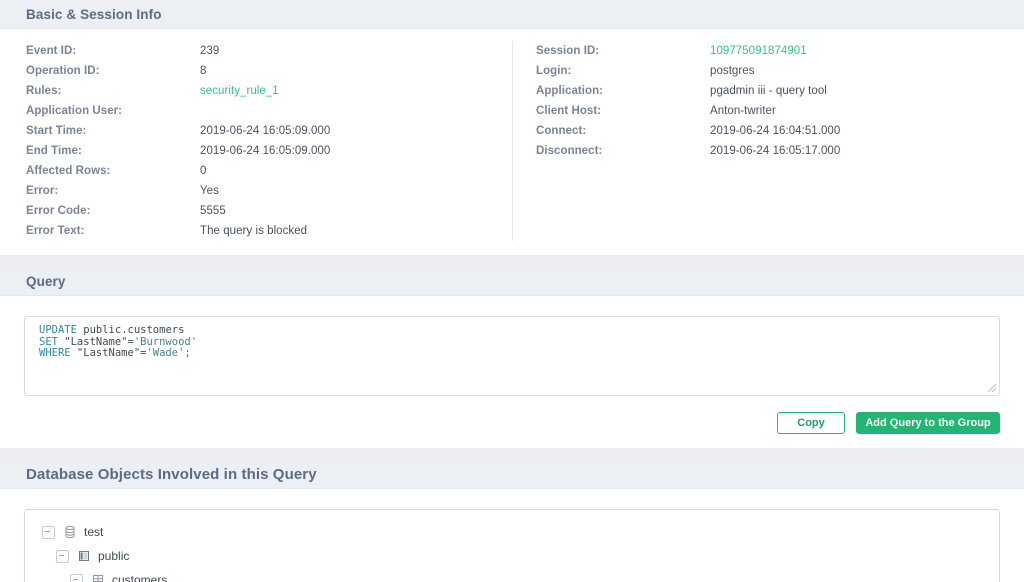 This screenshot has height=582, width=1024. I want to click on info-row: End Time: 2019-06-24 16:05:09.000, so click(269, 151).